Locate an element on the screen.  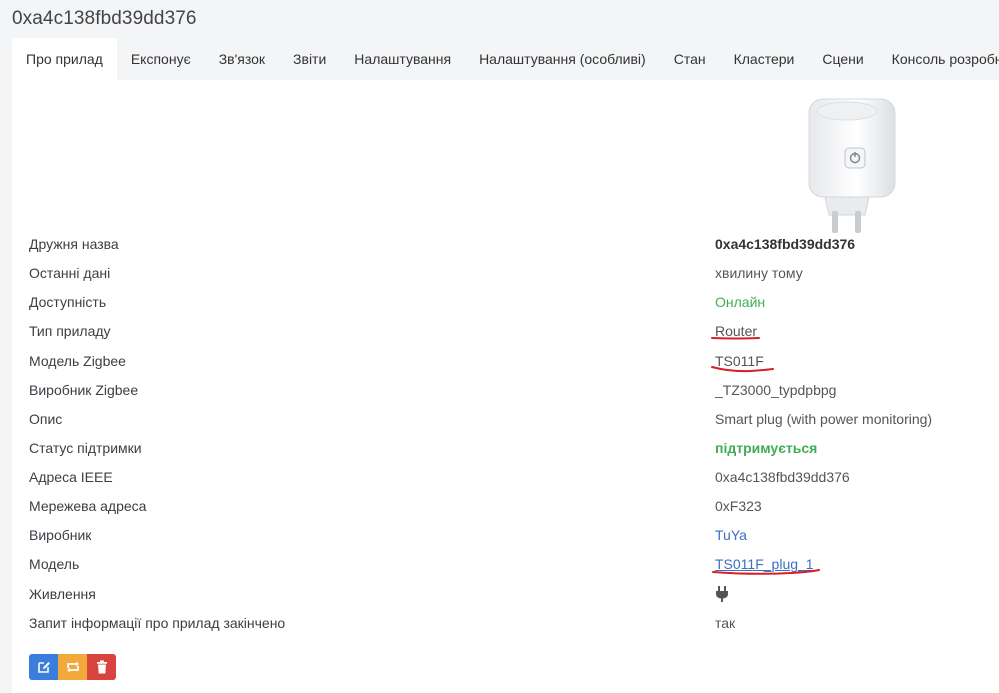
zigbee-manufacturer-value: _TZ3000_typdpbpg is located at coordinates (776, 390).